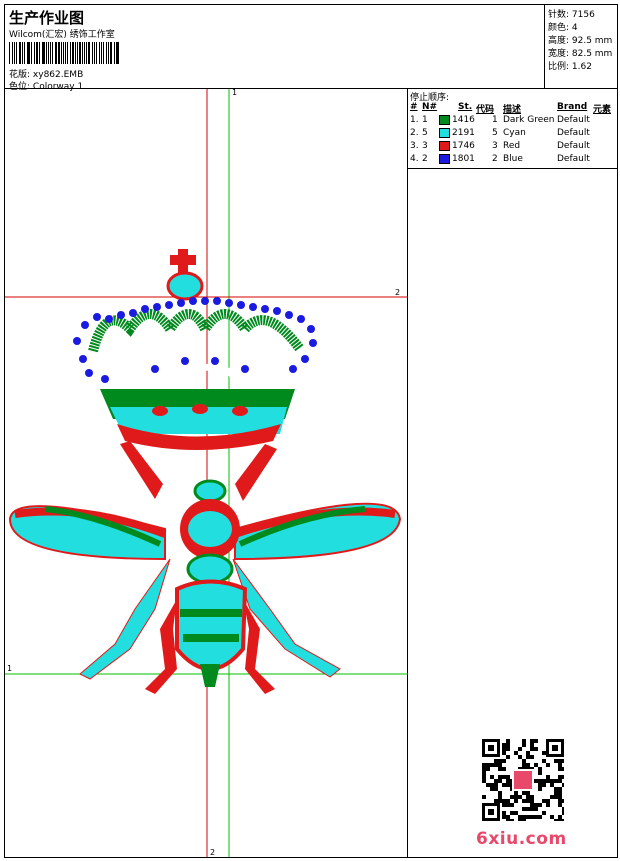  What do you see at coordinates (425, 120) in the screenshot?
I see `row-needle: 1` at bounding box center [425, 120].